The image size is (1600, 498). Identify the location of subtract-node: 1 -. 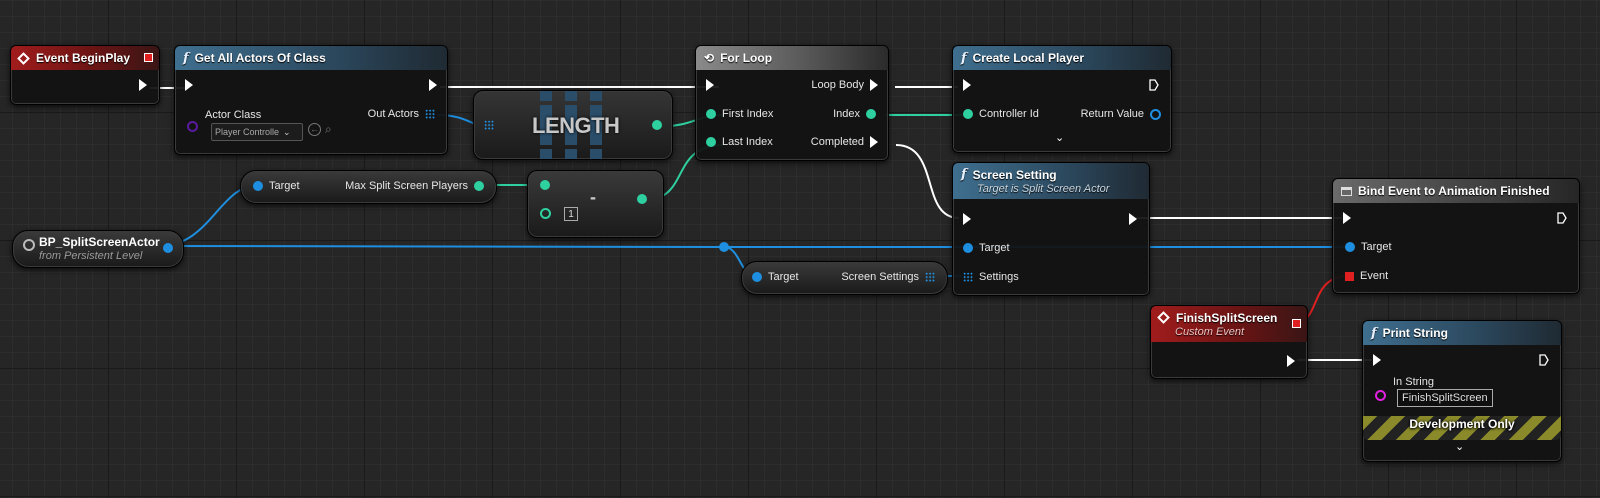
(595, 204).